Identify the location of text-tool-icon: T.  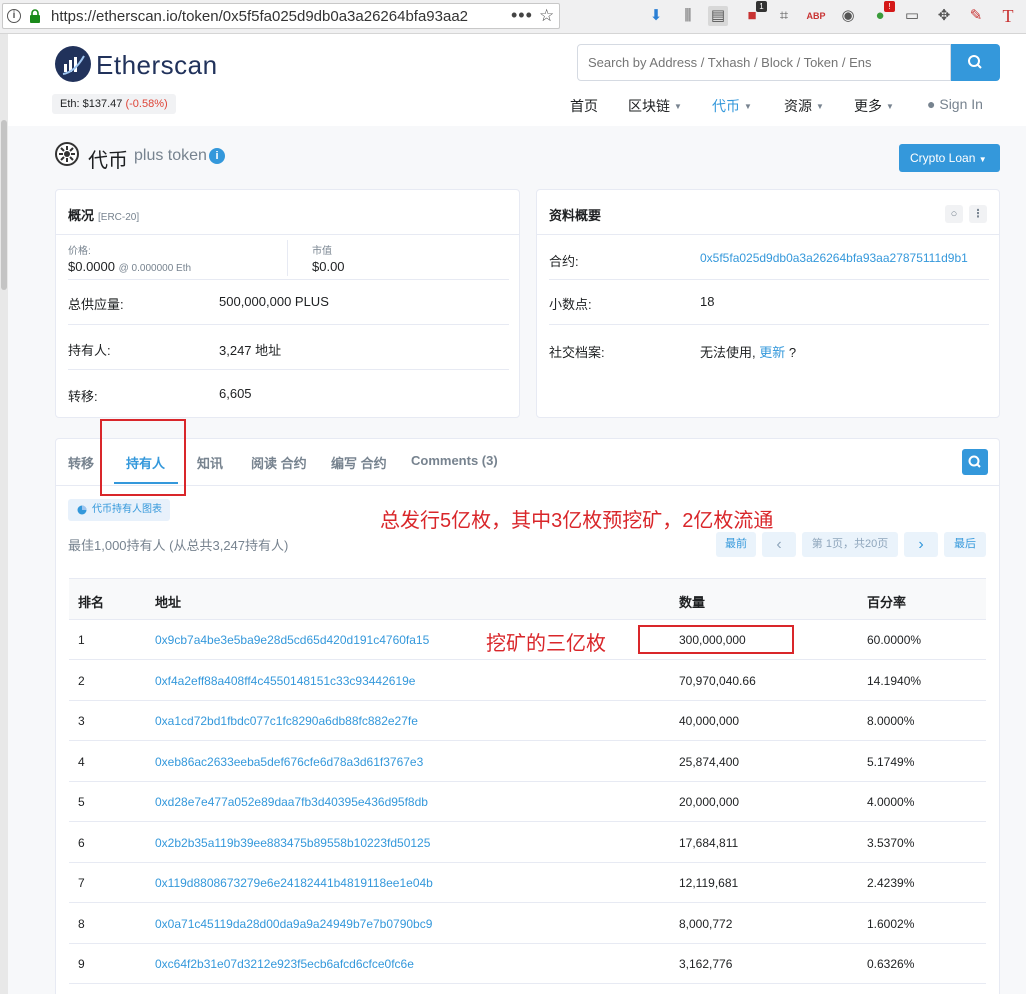
(1008, 16).